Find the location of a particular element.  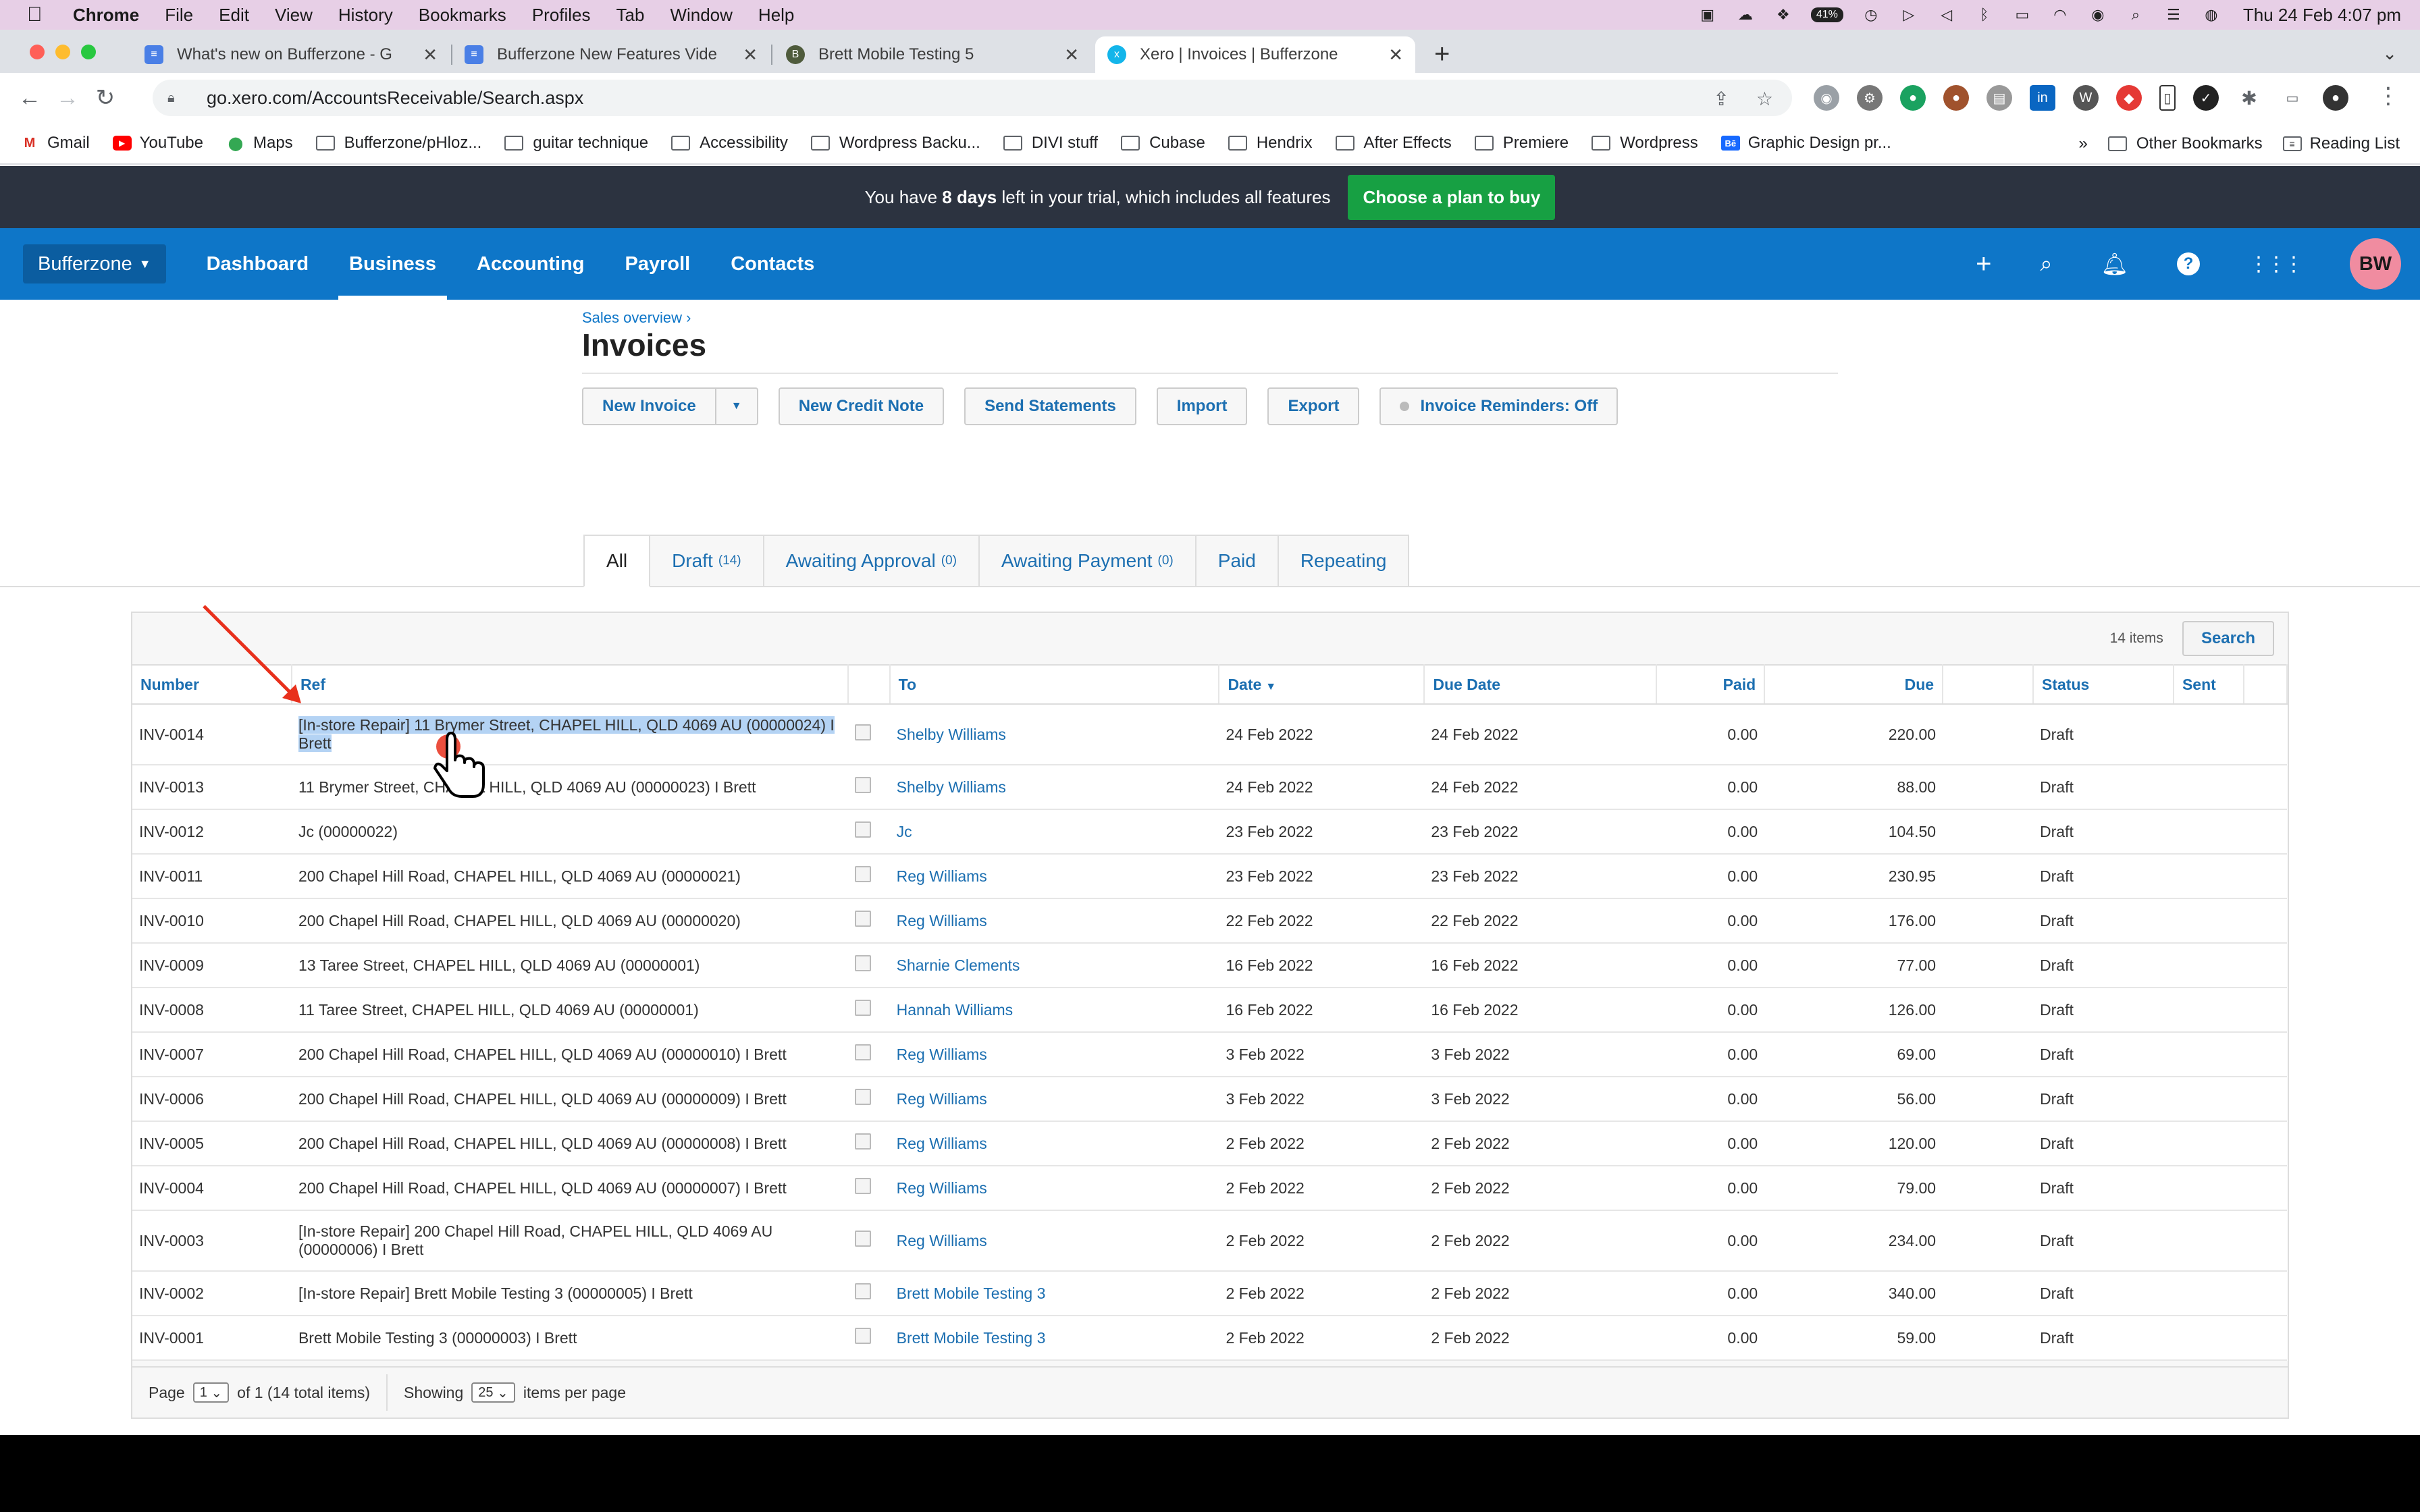

add-plus-icon: + is located at coordinates (1983, 264).